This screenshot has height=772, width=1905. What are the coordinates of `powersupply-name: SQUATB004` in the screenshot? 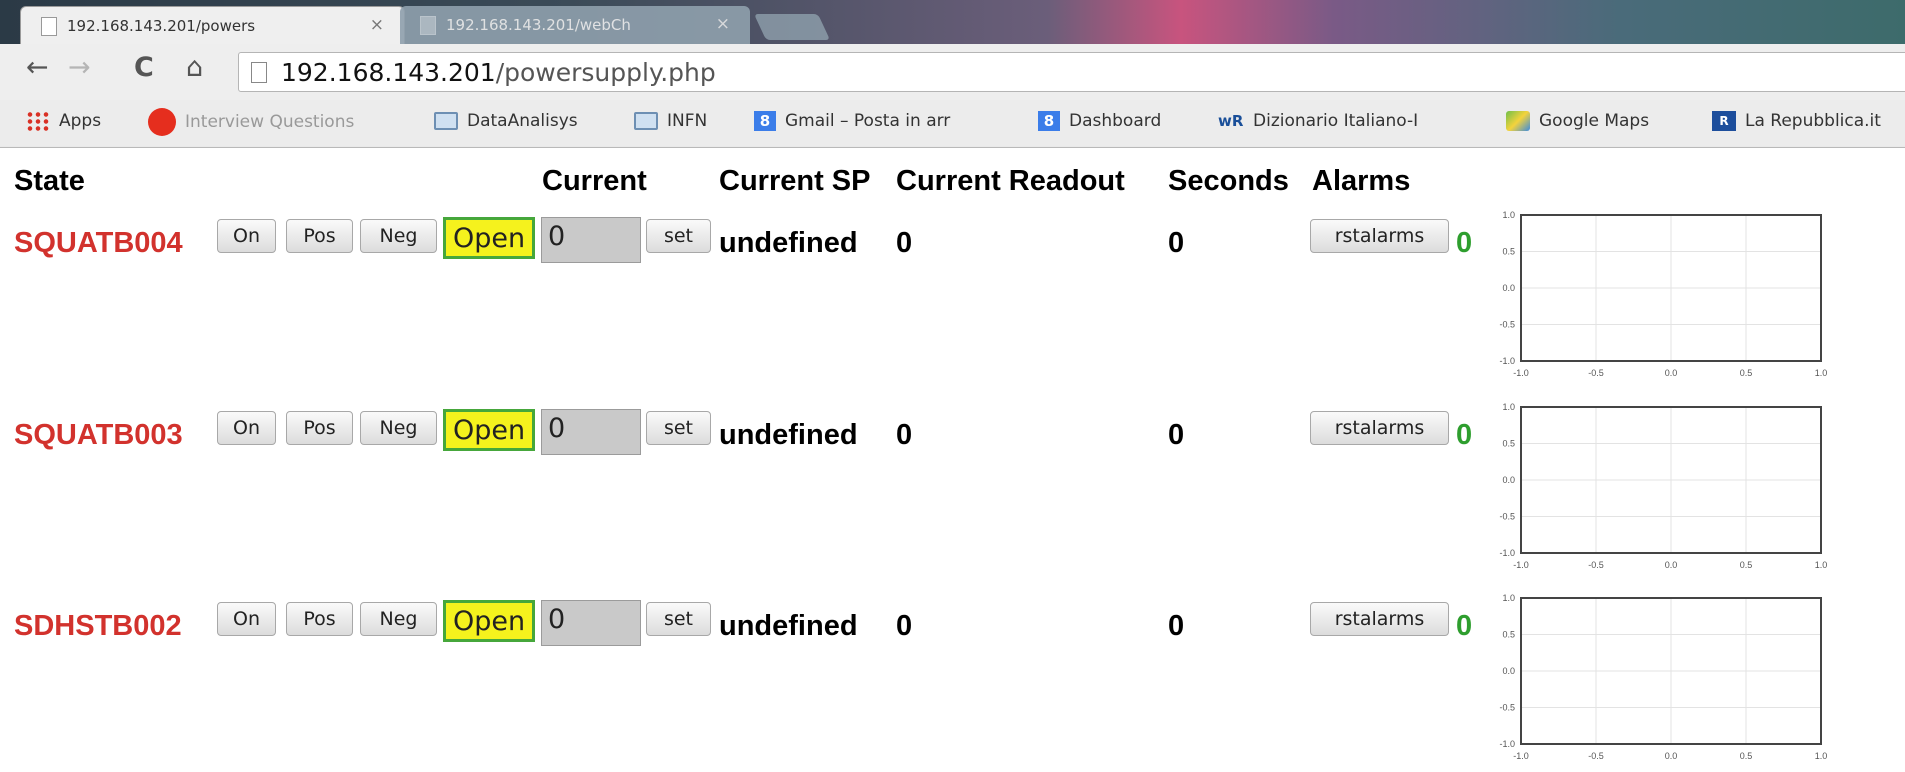 It's located at (98, 243).